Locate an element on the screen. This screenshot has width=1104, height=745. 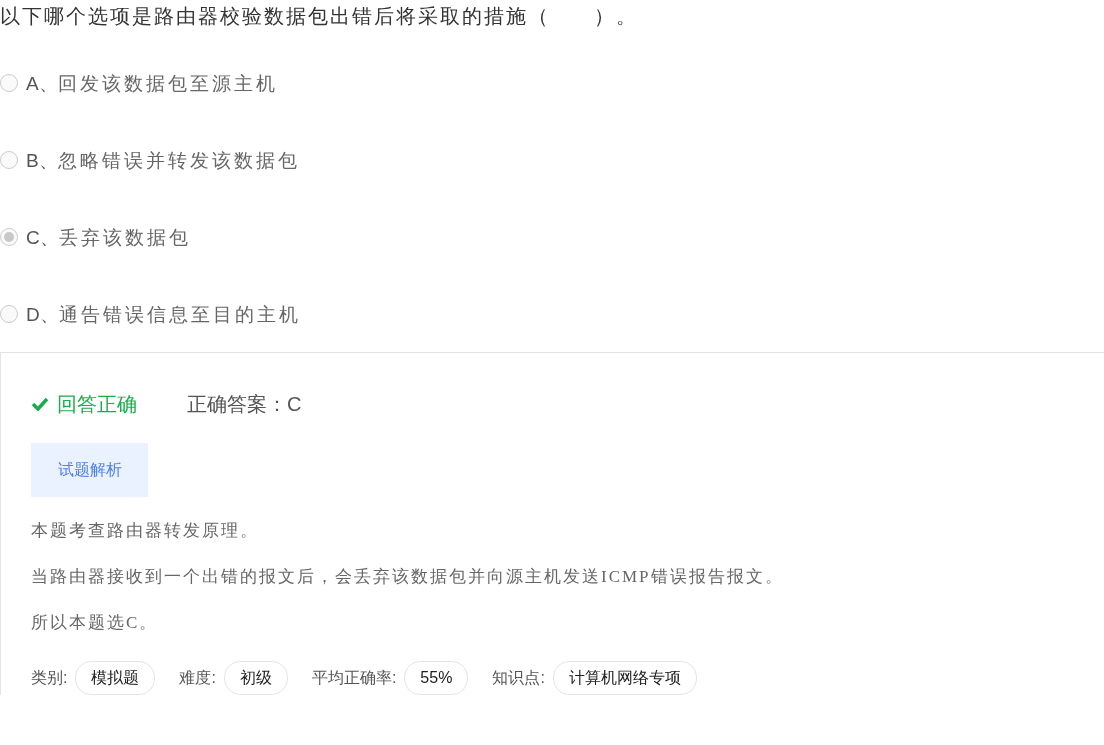
analysis-tab: 试题解析 is located at coordinates (89, 470).